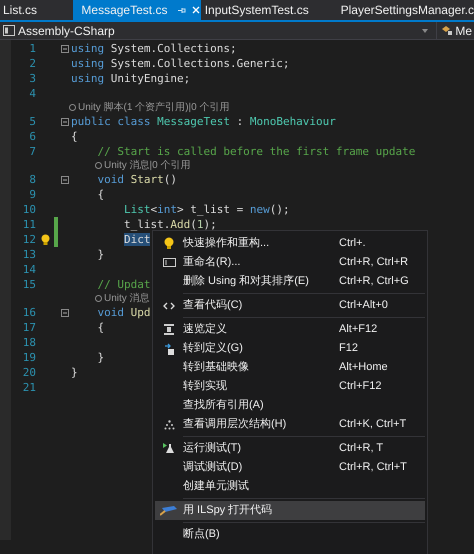  What do you see at coordinates (180, 63) in the screenshot?
I see `code-line: using System.Collections.Generic;` at bounding box center [180, 63].